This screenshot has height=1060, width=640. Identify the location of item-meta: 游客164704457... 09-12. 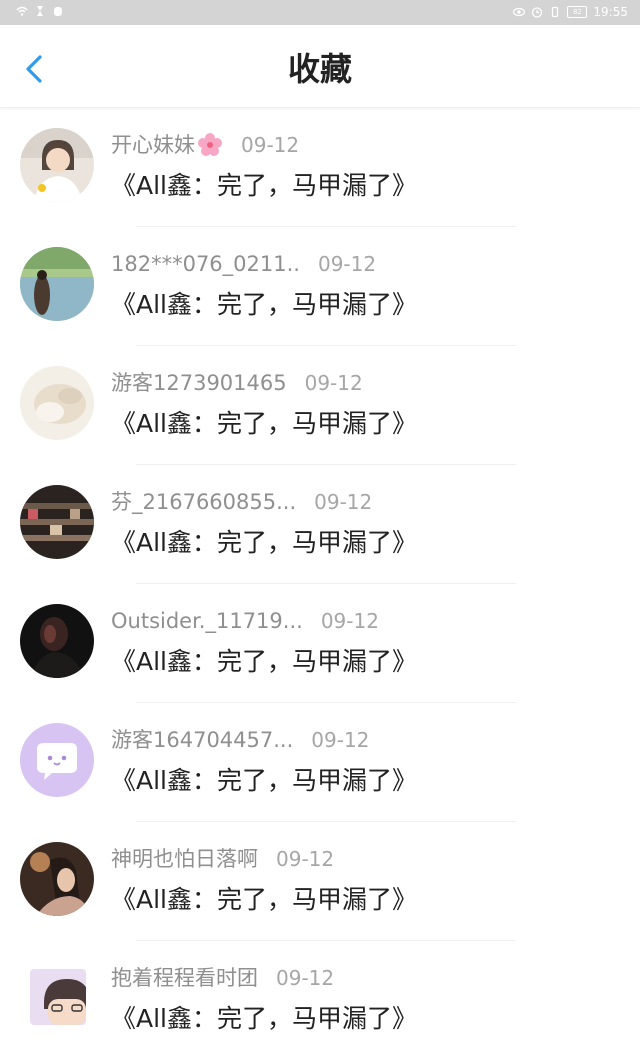
(240, 740).